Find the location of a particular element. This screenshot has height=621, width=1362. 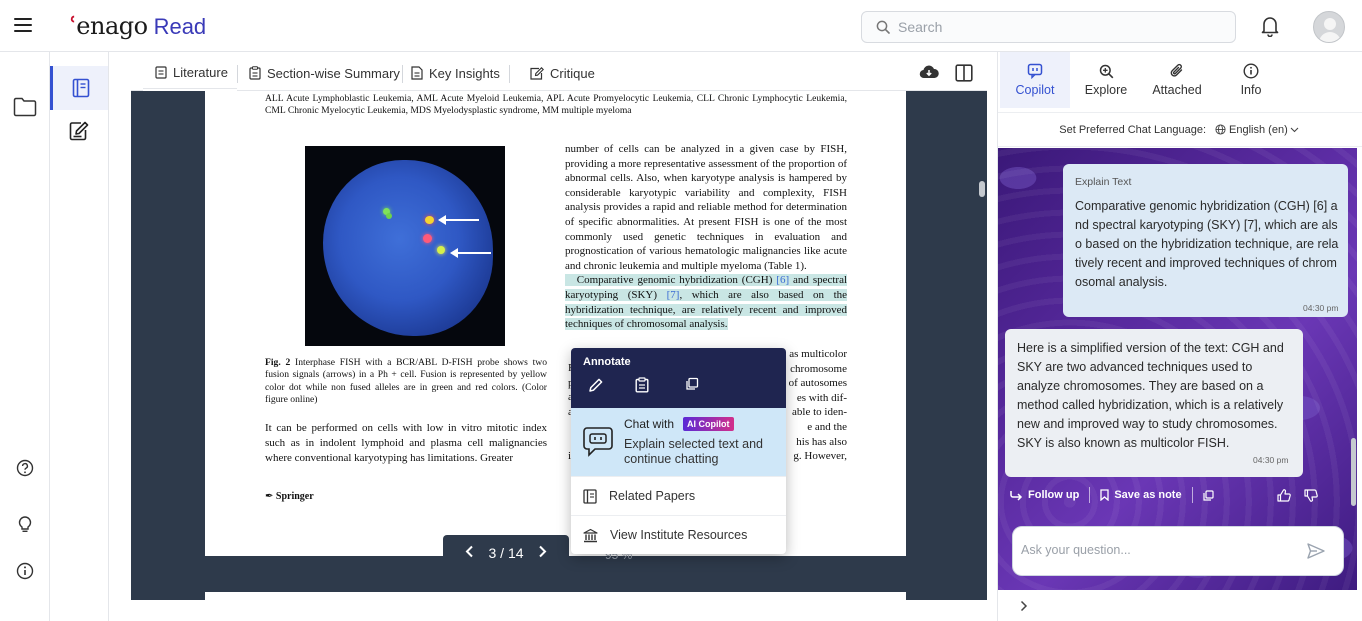

ask-question-input is located at coordinates (1156, 550).